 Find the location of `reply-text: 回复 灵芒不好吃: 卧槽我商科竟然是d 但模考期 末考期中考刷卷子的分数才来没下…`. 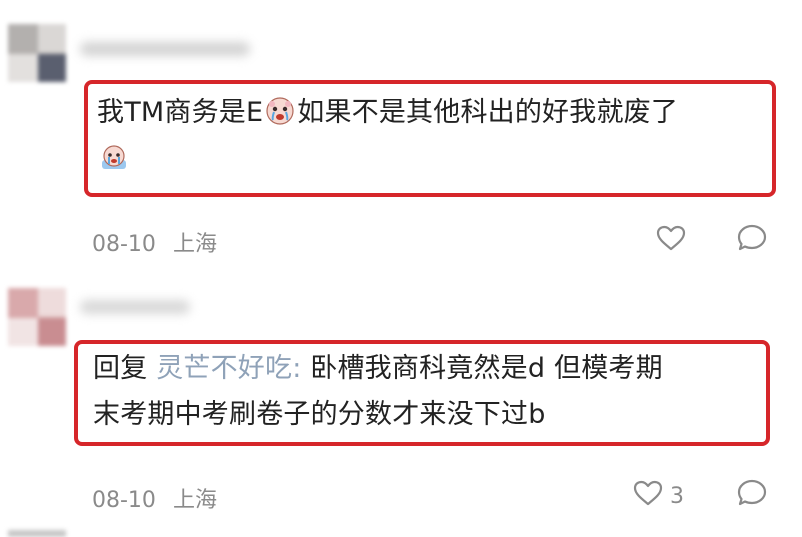

reply-text: 回复 灵芒不好吃: 卧槽我商科竟然是d 但模考期 末考期中考刷卷子的分数才来没下… is located at coordinates (425, 392).